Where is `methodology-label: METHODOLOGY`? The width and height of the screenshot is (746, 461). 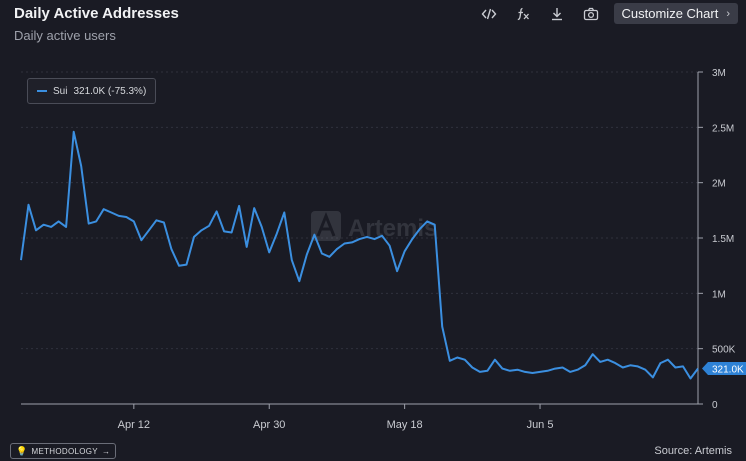
methodology-label: METHODOLOGY is located at coordinates (64, 451).